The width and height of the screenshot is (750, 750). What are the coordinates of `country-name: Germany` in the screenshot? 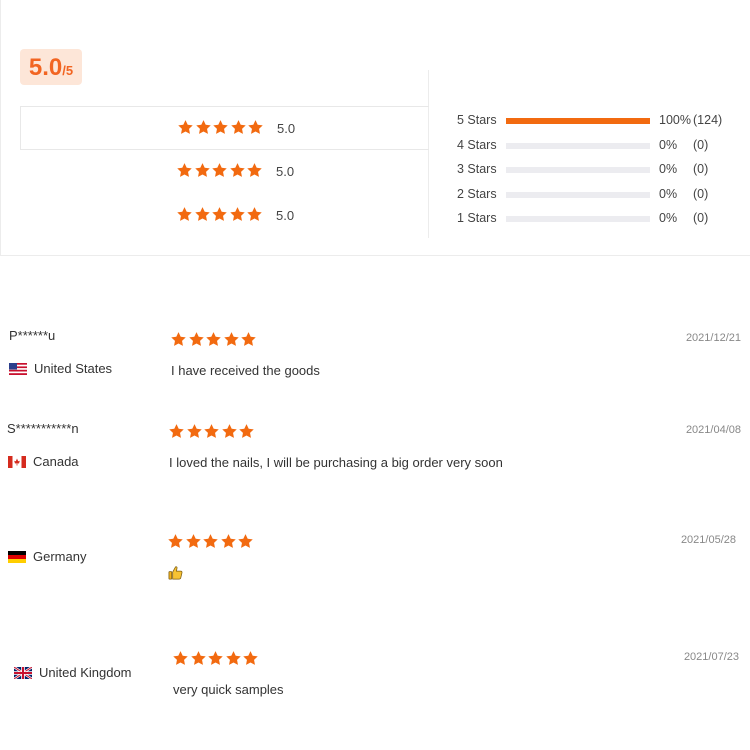 It's located at (60, 556).